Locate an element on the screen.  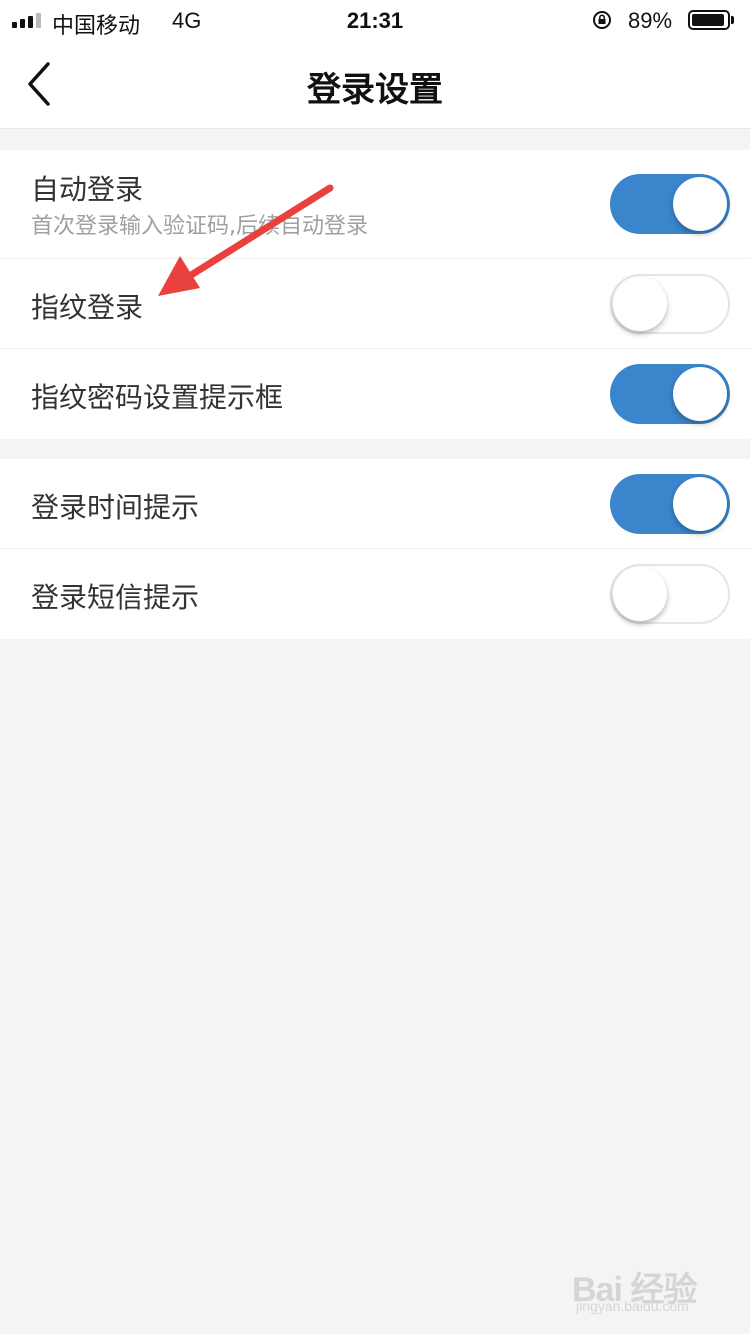
setting-label: 指纹登录 is located at coordinates (87, 307).